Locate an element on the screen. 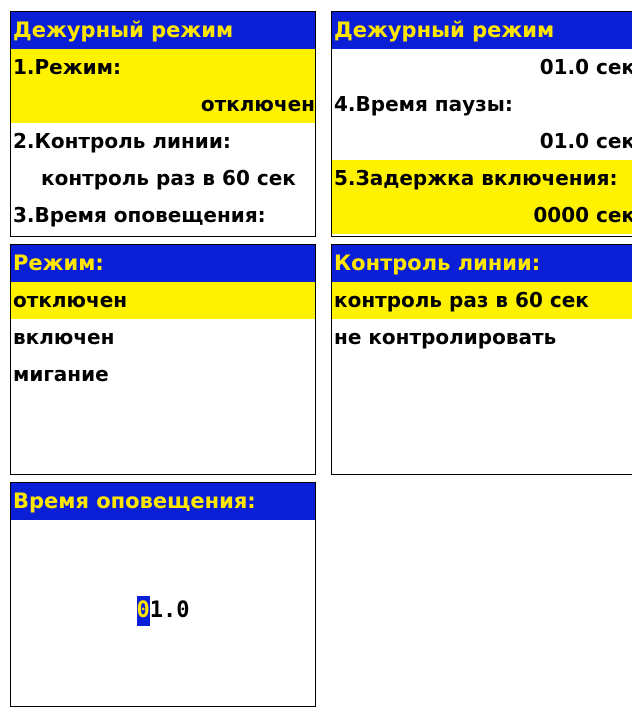 This screenshot has width=632, height=707. list-header-title: Контроль линии: is located at coordinates (482, 263).